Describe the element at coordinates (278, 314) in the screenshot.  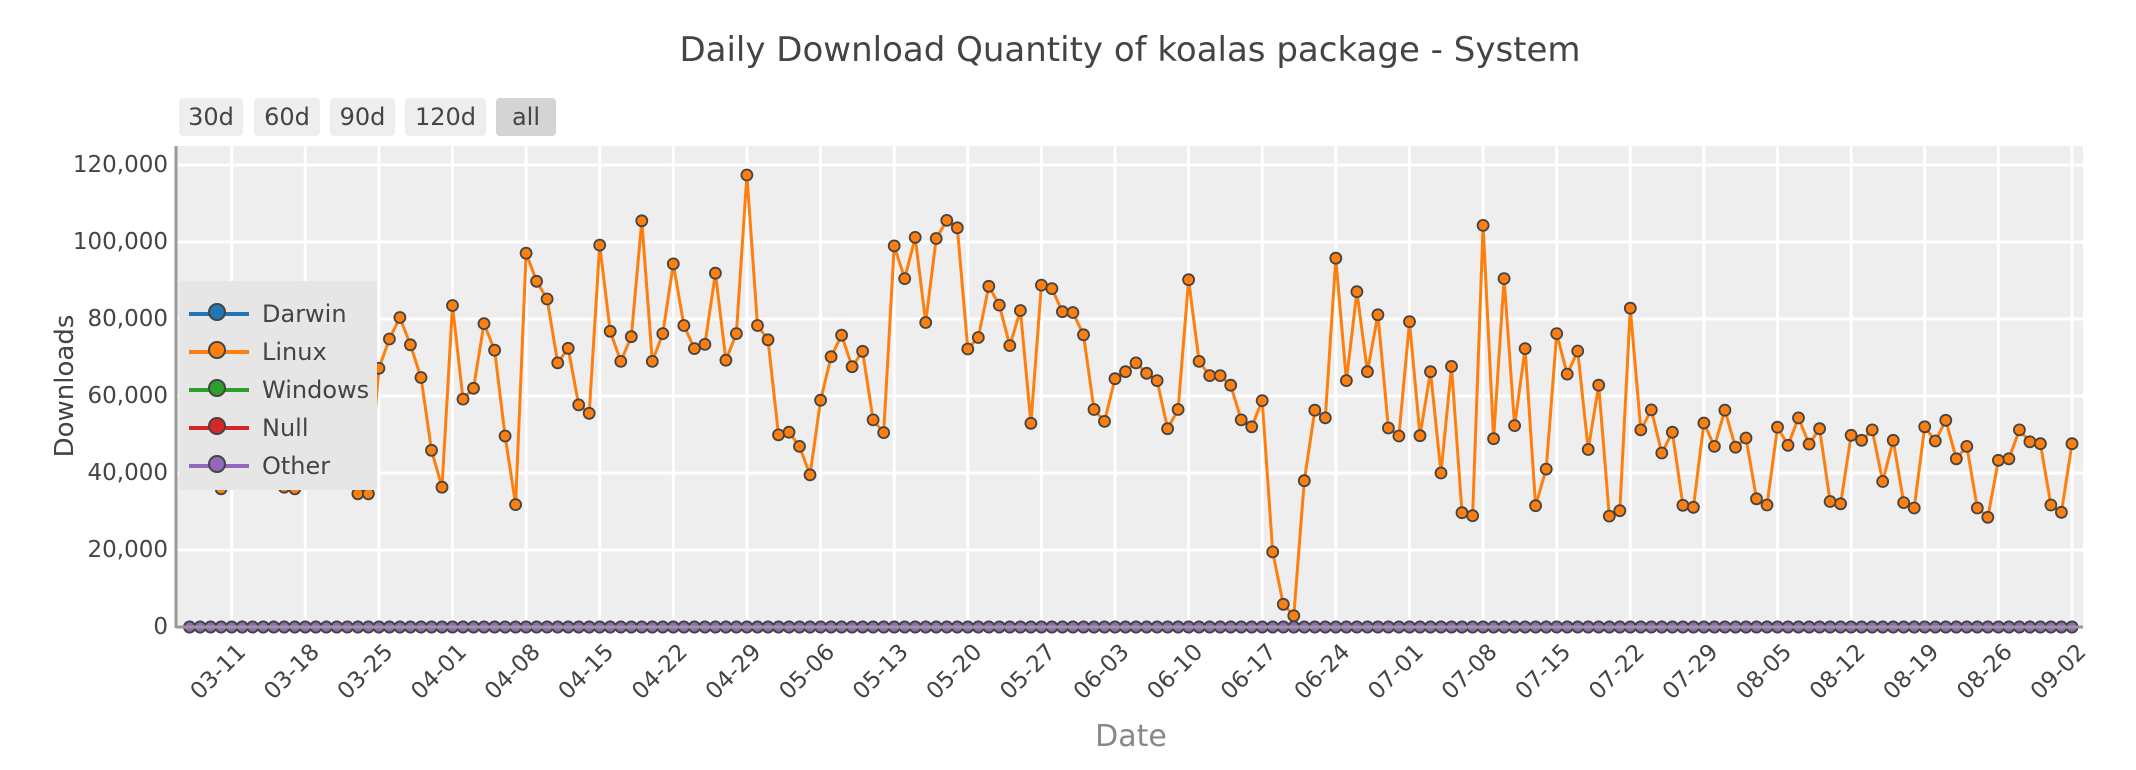
I see `legend-item-darwin: Darwin` at that location.